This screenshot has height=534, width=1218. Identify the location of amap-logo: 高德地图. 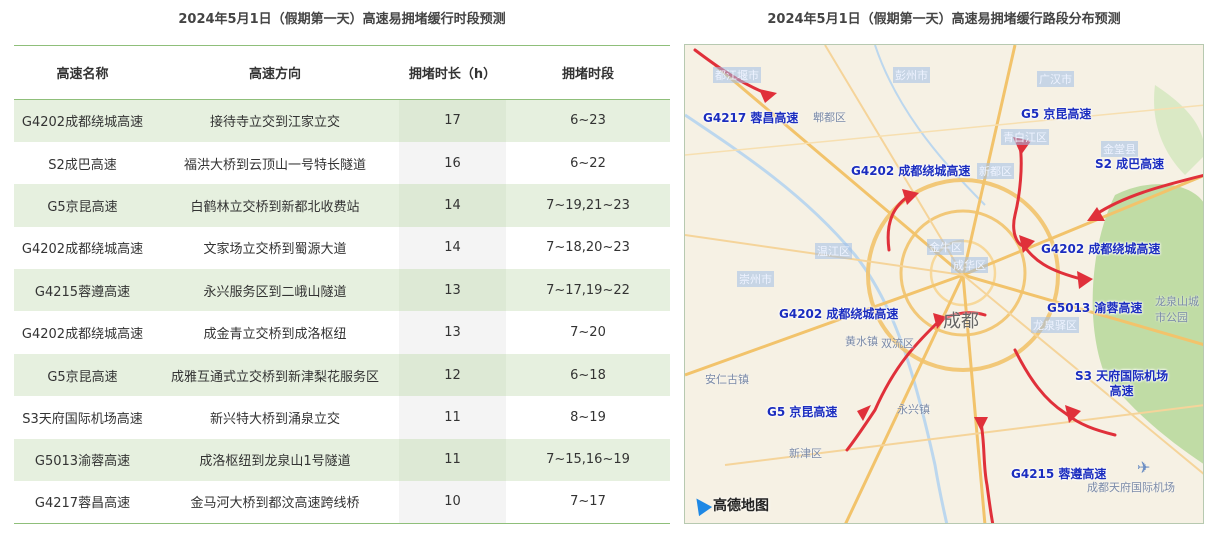
(729, 505).